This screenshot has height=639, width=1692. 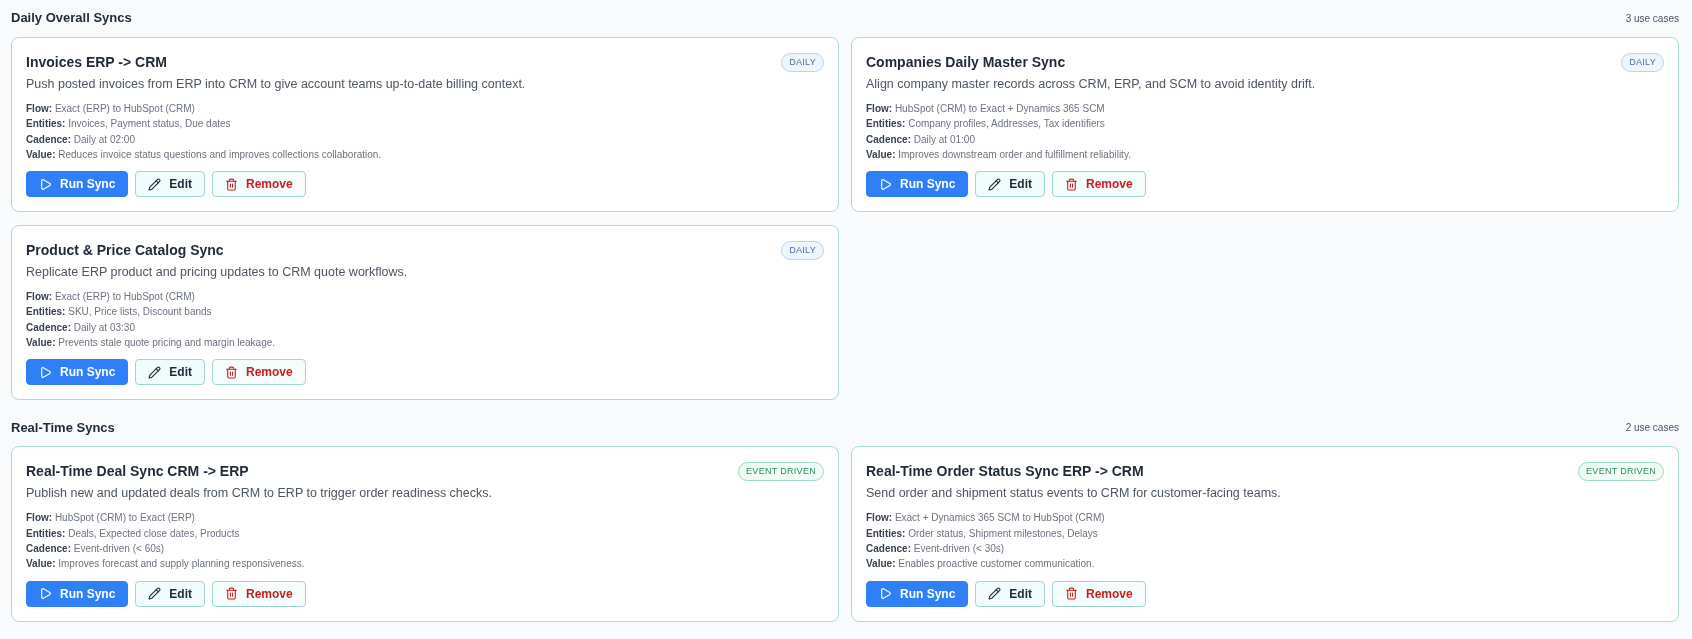 I want to click on card-title: Product & Price Catalog Sync, so click(x=125, y=251).